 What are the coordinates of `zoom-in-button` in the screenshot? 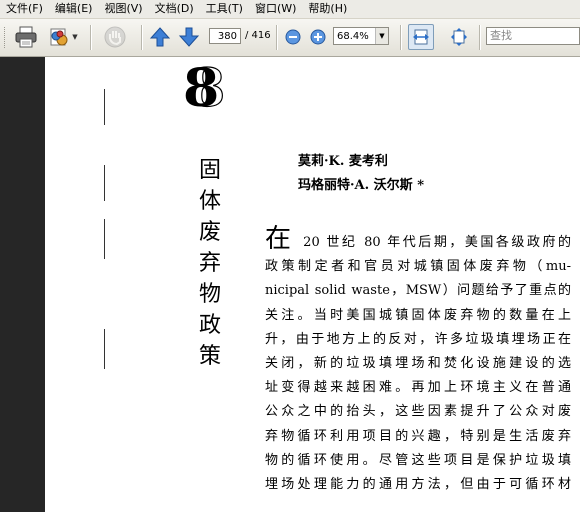 It's located at (318, 37).